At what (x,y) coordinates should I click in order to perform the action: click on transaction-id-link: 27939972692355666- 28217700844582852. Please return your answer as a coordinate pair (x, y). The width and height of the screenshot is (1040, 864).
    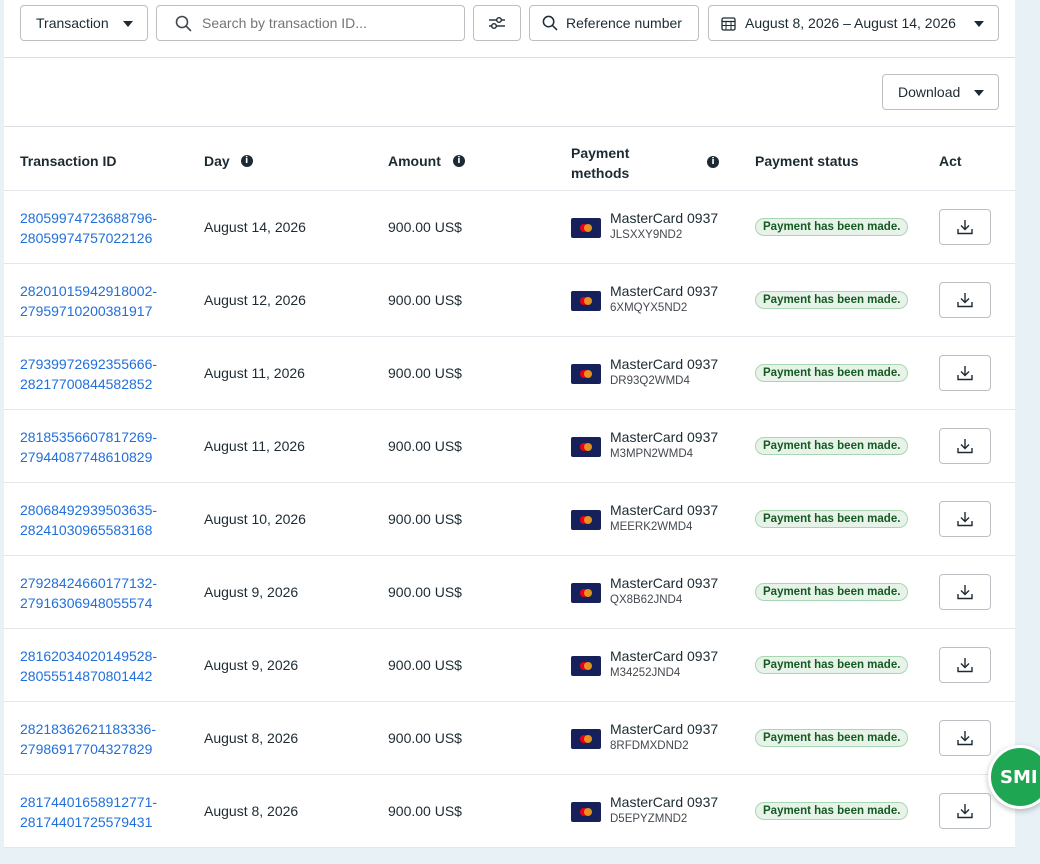
    Looking at the image, I should click on (88, 374).